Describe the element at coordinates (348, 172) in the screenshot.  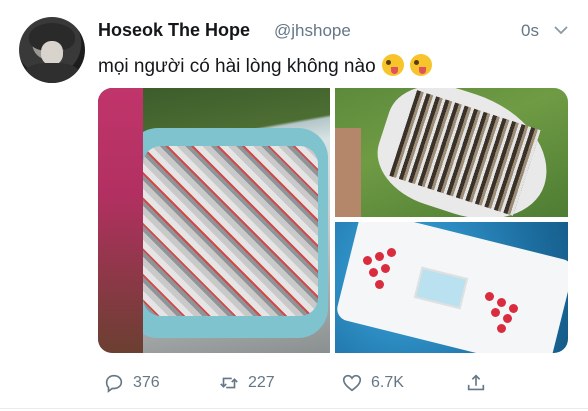
I see `path-shape` at that location.